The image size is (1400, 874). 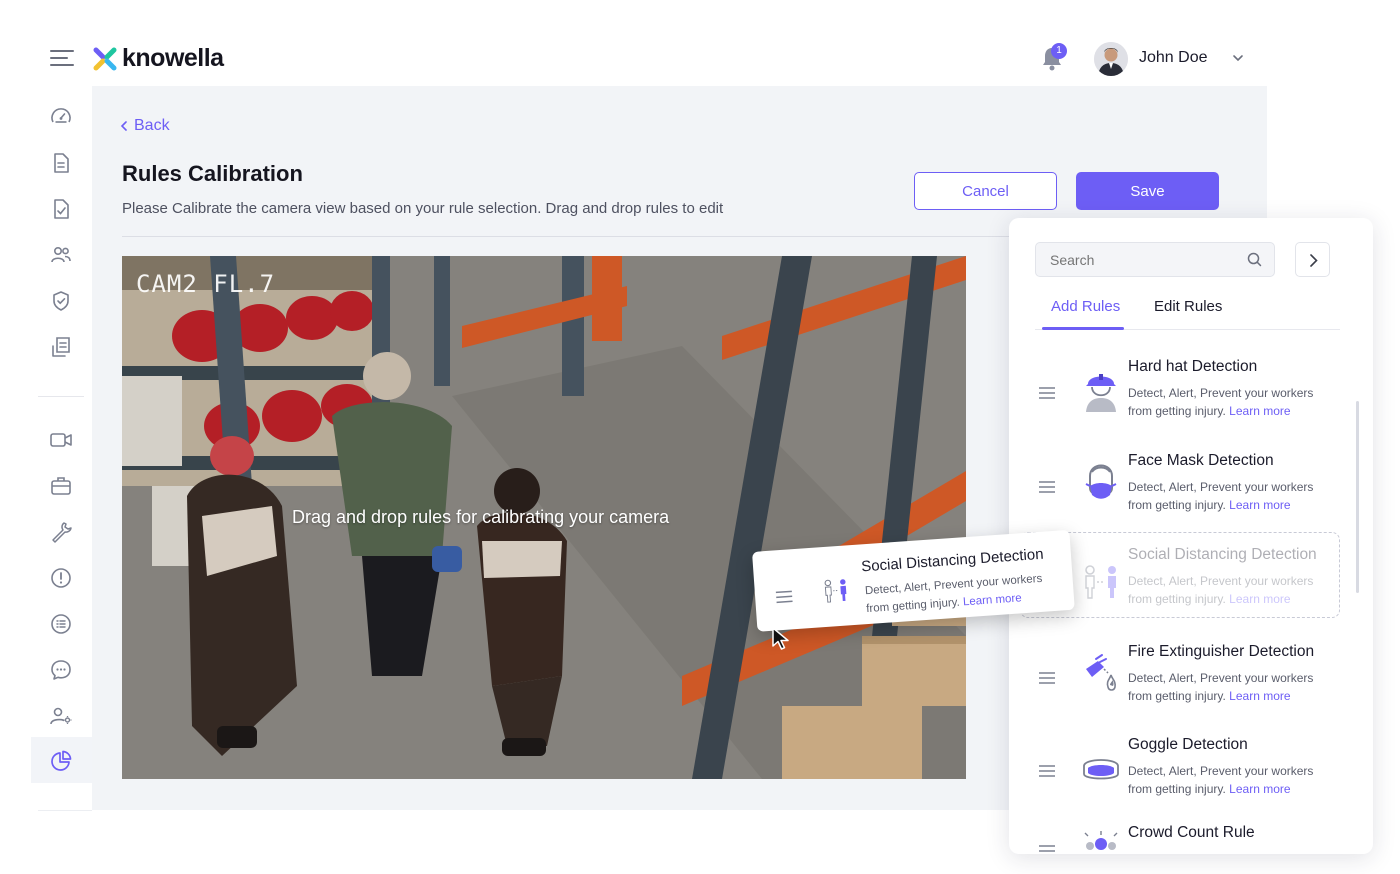 What do you see at coordinates (1193, 366) in the screenshot?
I see `rule-title: Hard hat Detection` at bounding box center [1193, 366].